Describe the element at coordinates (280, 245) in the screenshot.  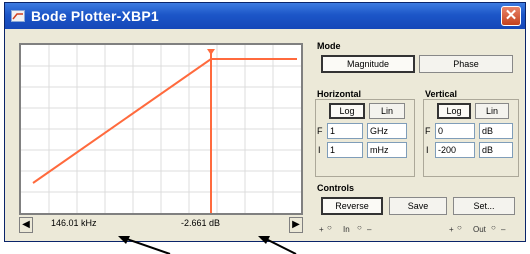
I see `annotation-arrow-magnitude` at that location.